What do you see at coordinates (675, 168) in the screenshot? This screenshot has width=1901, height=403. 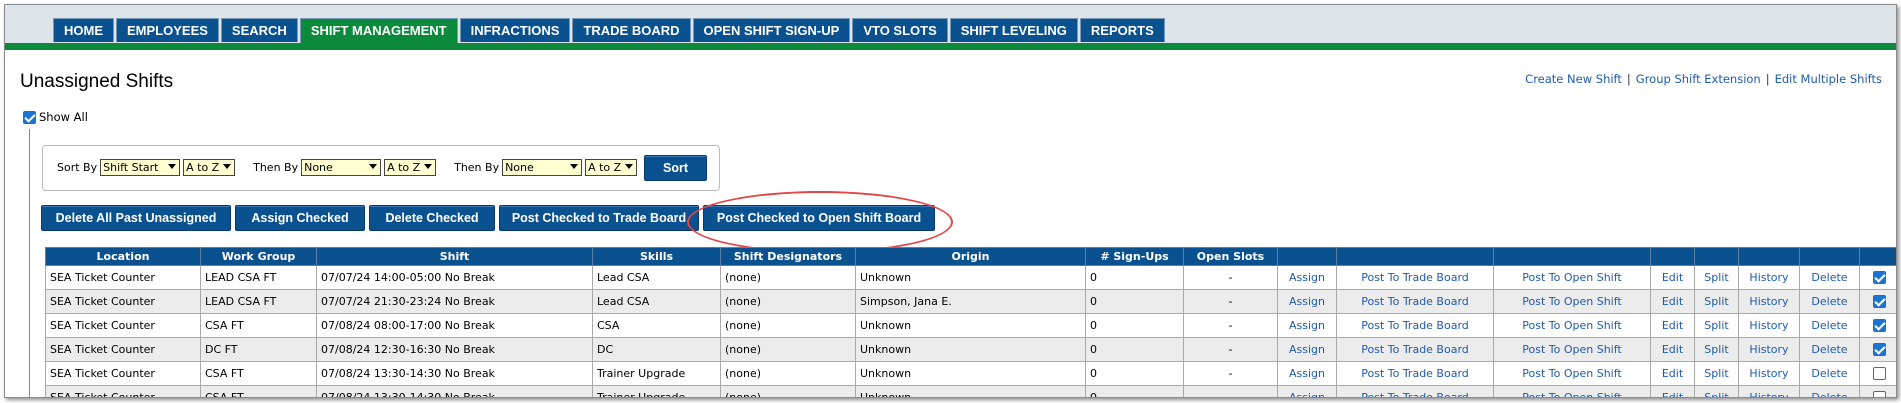 I see `sort-button: Sort` at bounding box center [675, 168].